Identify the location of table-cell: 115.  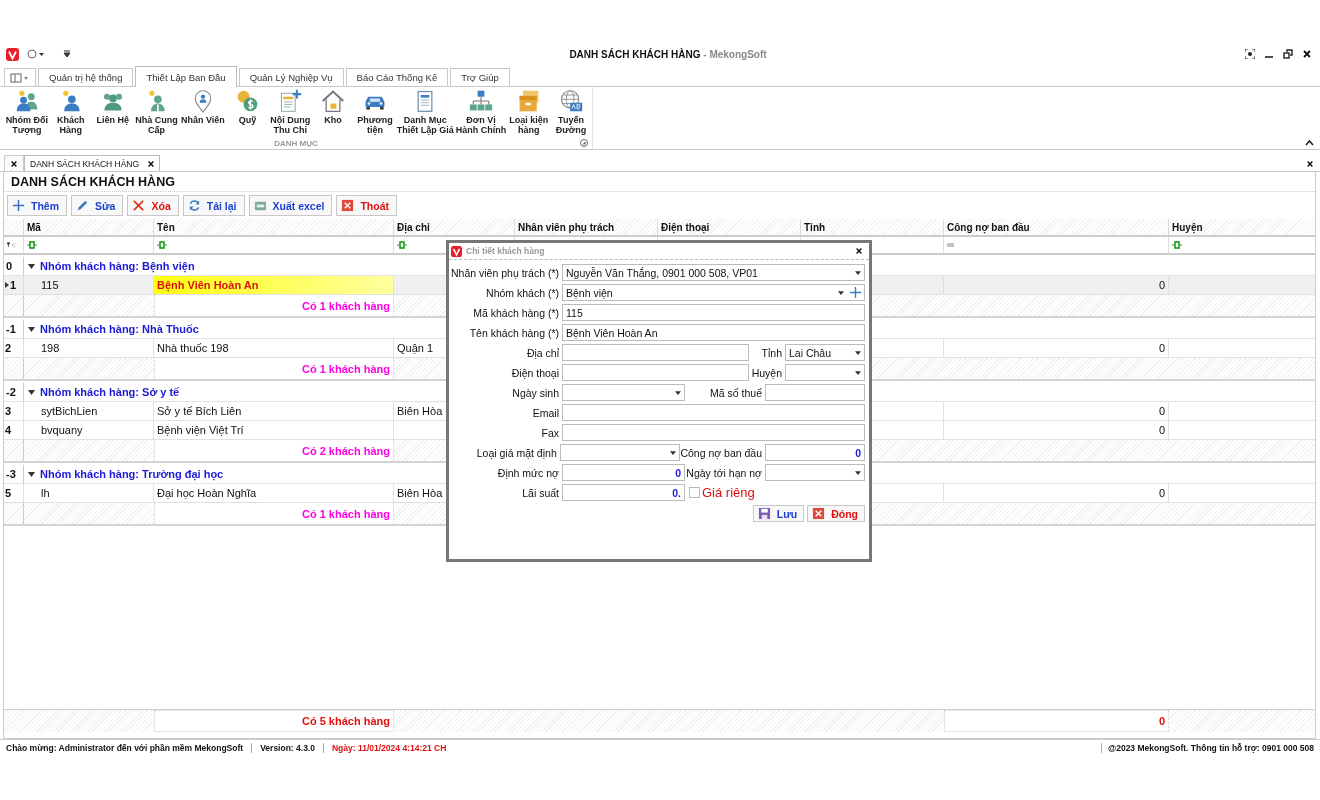
(50, 285).